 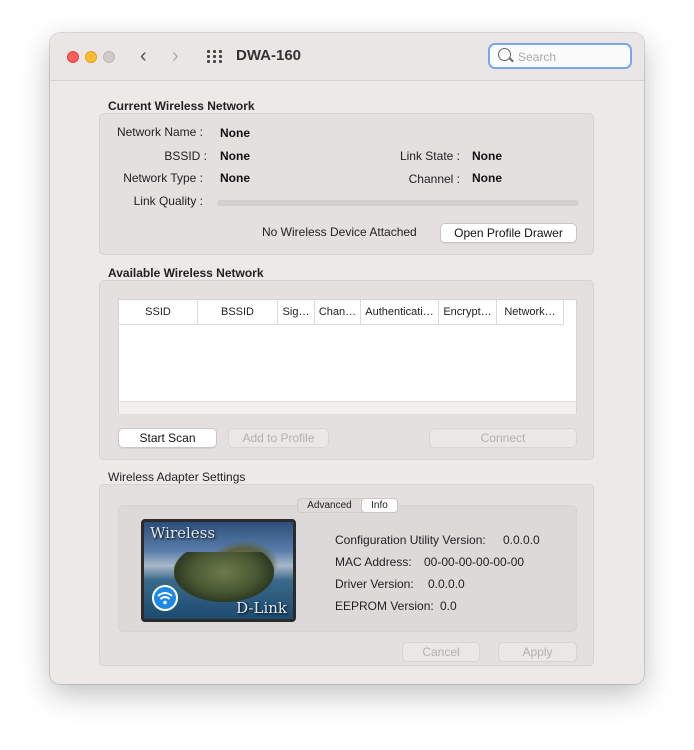 What do you see at coordinates (186, 273) in the screenshot?
I see `available-network-title: Available Wireless Network` at bounding box center [186, 273].